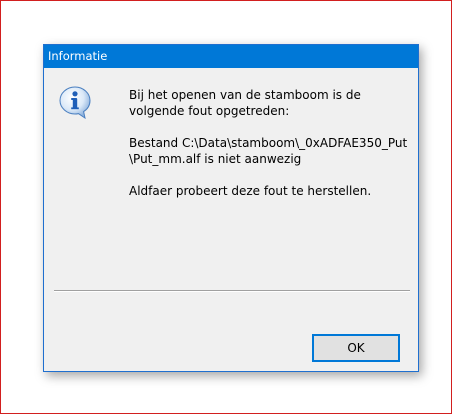  I want to click on dialog-title: Informatie, so click(78, 56).